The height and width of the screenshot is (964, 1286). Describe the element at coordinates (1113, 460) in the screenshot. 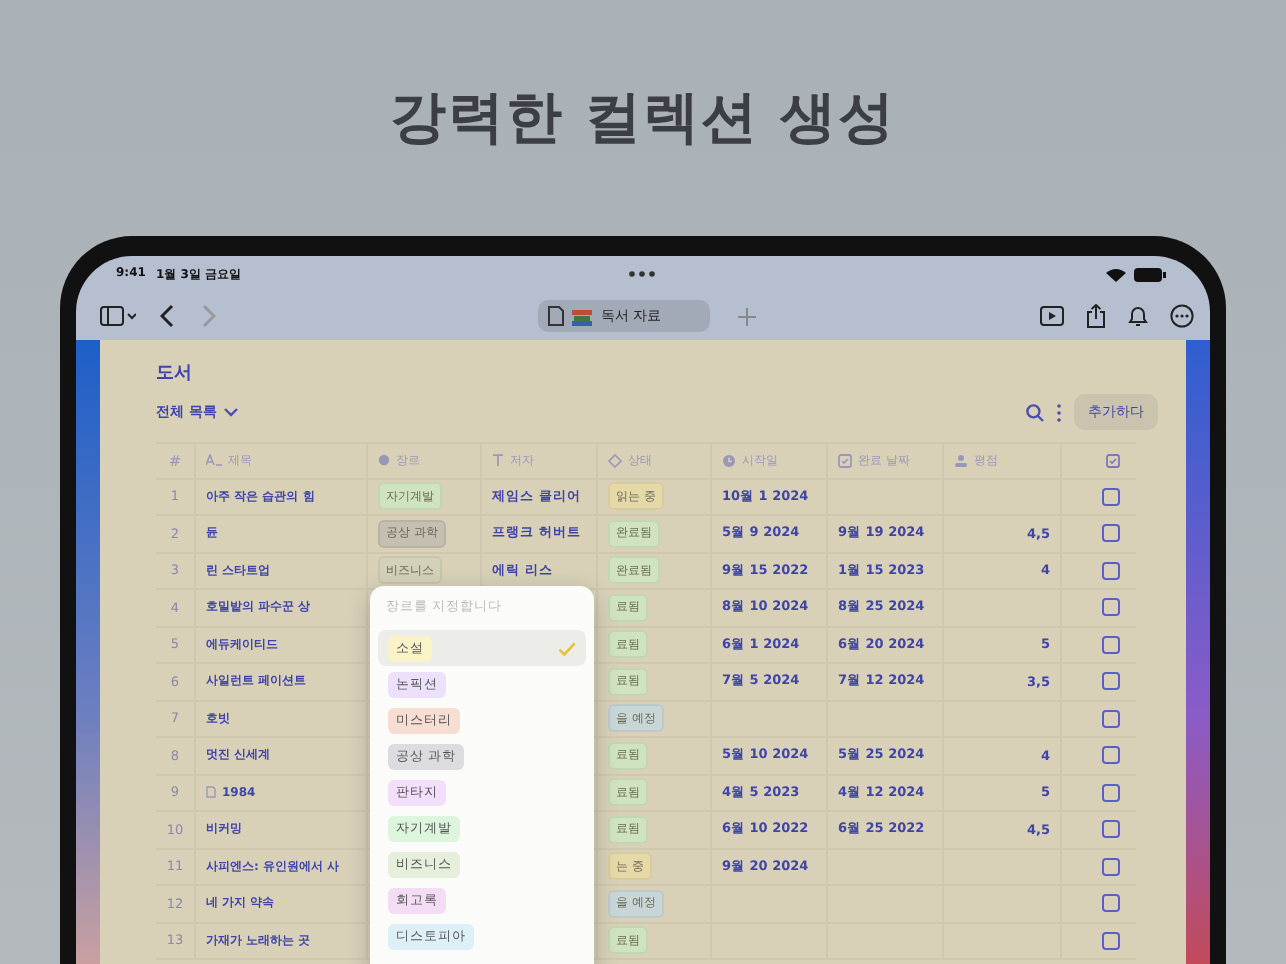

I see `checkbox-column-icon` at that location.